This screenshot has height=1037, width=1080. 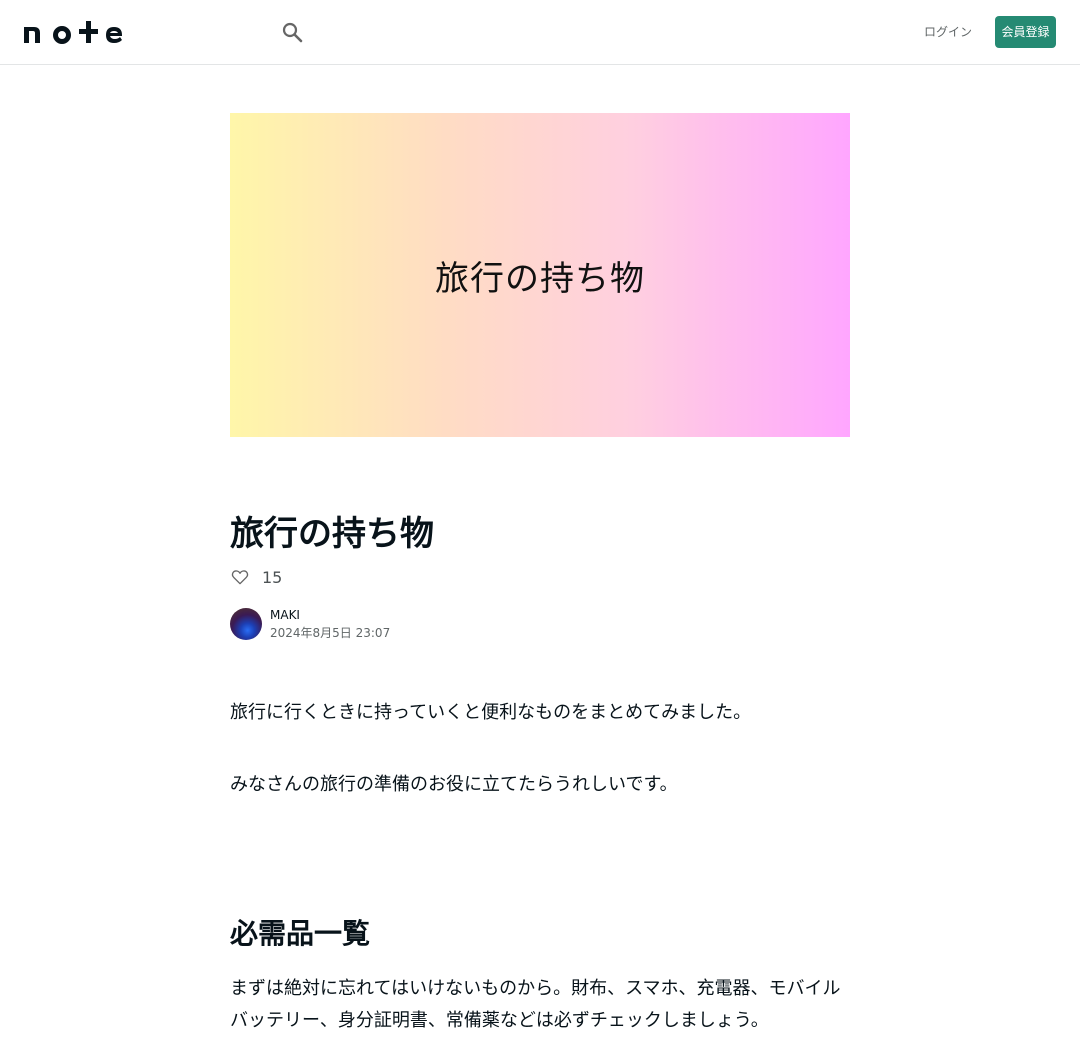 I want to click on article-paragraph: 旅行に行くときに持っていくと便利なものをまとめてみました。, so click(x=491, y=712).